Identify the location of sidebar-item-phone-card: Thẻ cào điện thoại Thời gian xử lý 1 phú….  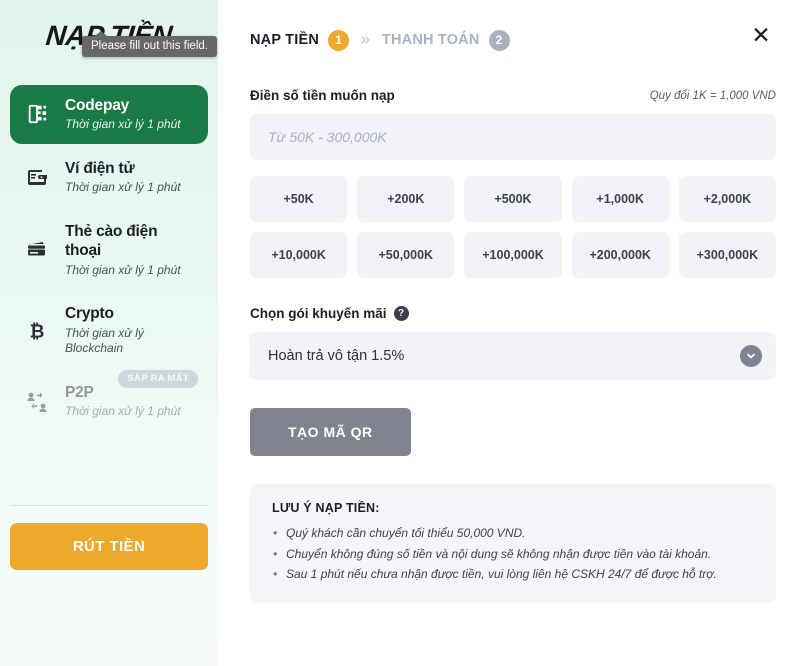
(109, 250).